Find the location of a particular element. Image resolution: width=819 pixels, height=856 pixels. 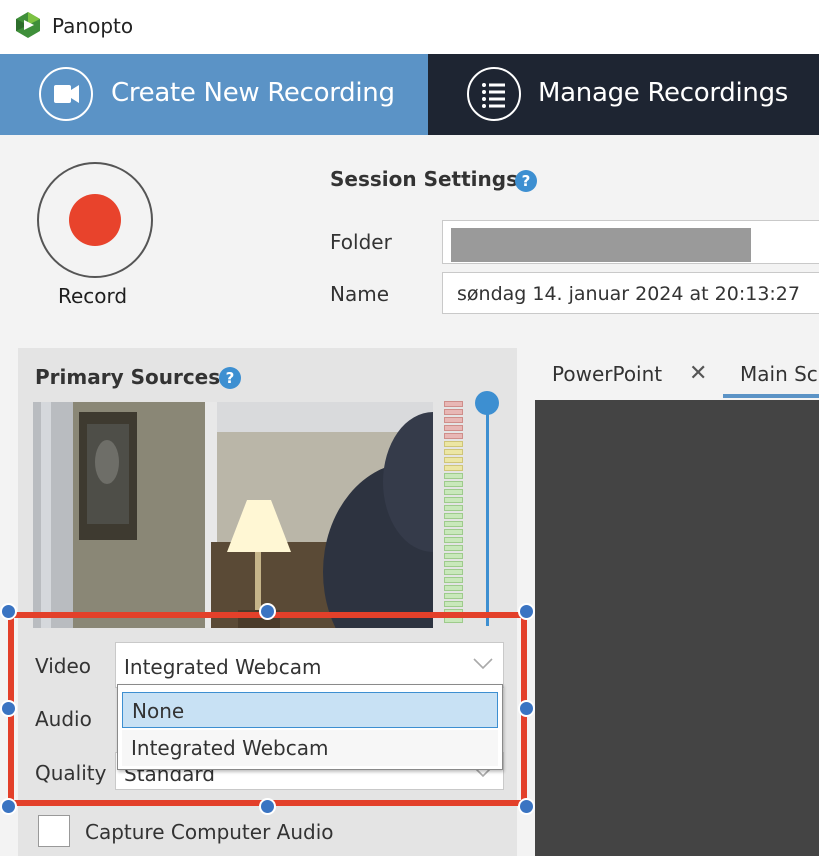

resize-handle-middle-left is located at coordinates (8, 708).